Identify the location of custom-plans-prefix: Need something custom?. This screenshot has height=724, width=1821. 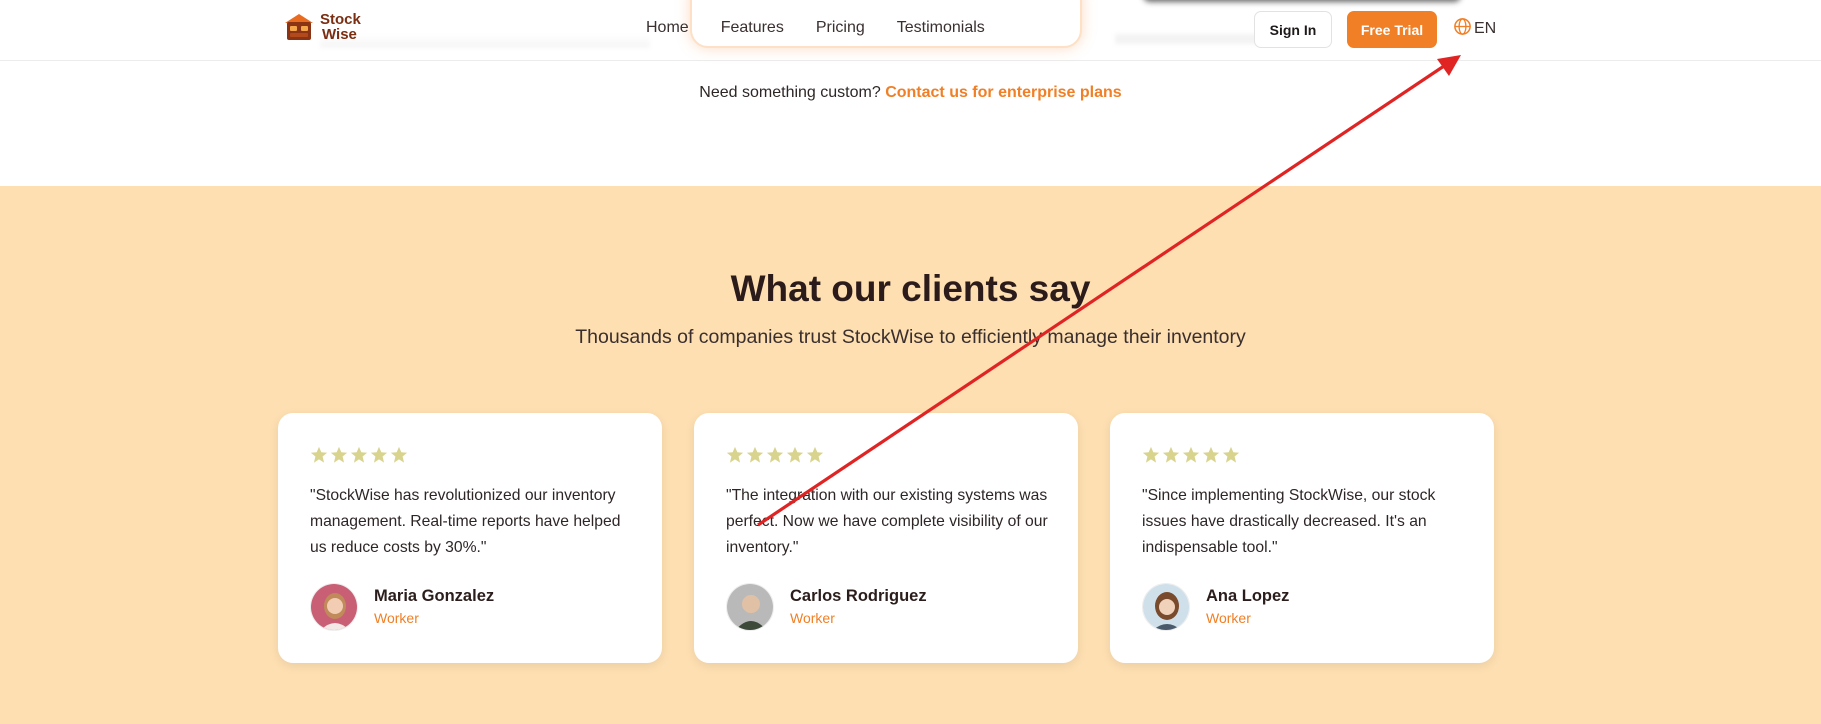
(790, 92).